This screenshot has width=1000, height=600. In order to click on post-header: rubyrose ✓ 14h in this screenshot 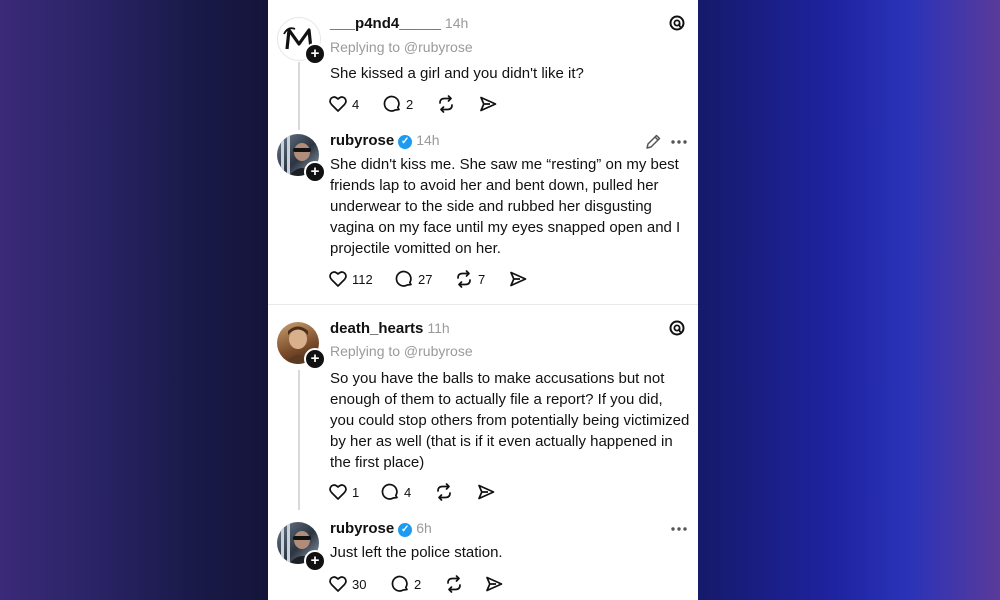, I will do `click(385, 140)`.